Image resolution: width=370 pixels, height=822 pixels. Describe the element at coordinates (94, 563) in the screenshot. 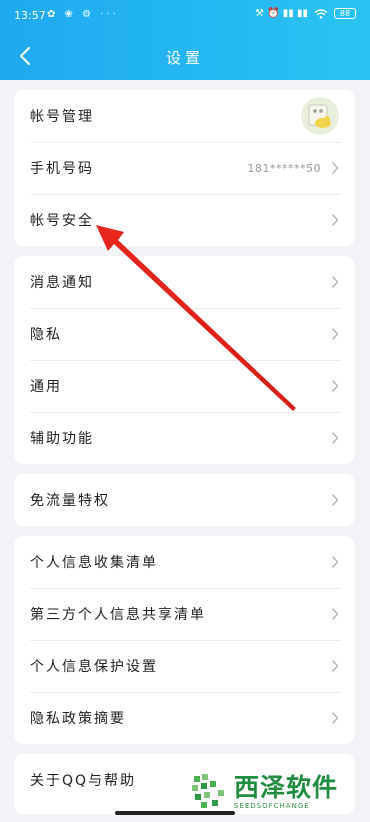

I see `row-label: 个人信息收集清单` at that location.